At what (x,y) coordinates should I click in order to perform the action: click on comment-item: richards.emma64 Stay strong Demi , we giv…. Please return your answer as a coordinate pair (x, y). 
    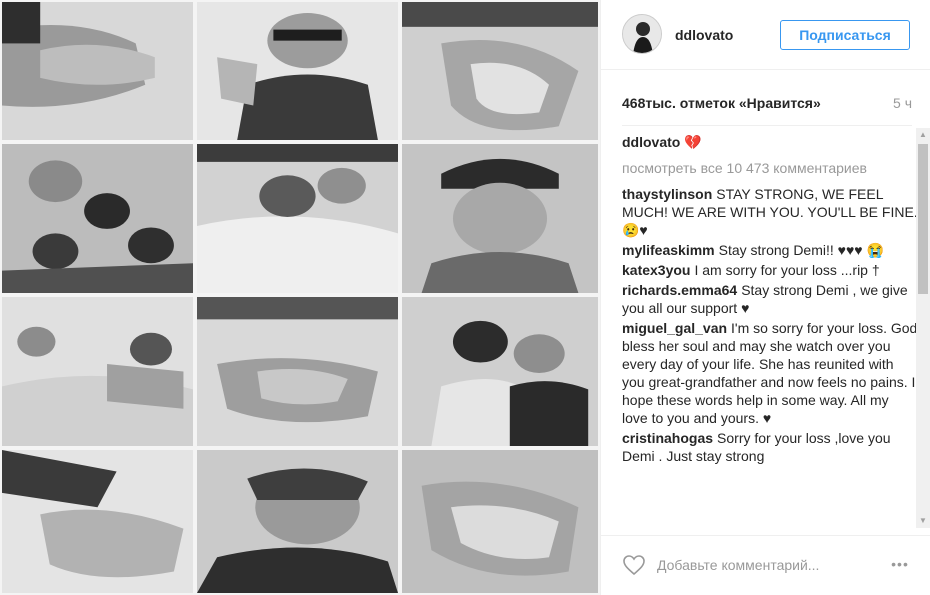
    Looking at the image, I should click on (770, 299).